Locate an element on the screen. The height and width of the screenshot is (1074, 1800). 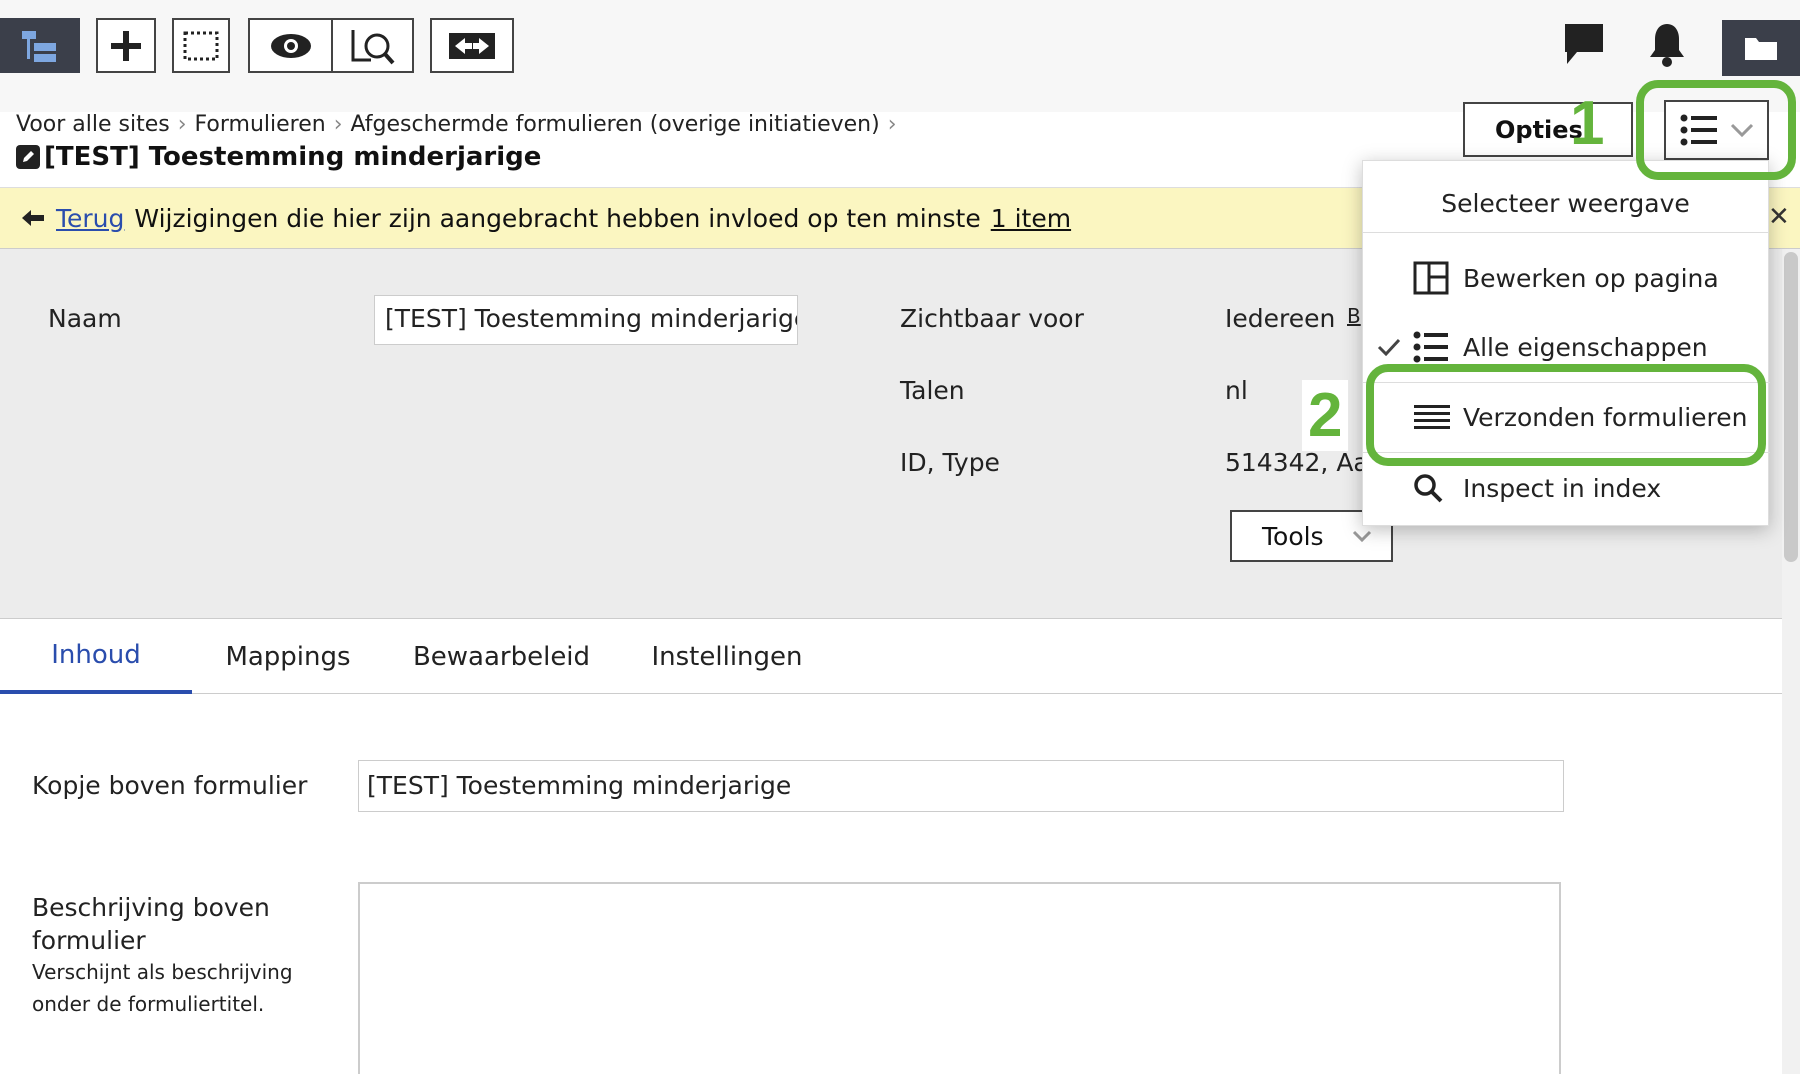
heading-label: Kopje boven formulier is located at coordinates (170, 785).